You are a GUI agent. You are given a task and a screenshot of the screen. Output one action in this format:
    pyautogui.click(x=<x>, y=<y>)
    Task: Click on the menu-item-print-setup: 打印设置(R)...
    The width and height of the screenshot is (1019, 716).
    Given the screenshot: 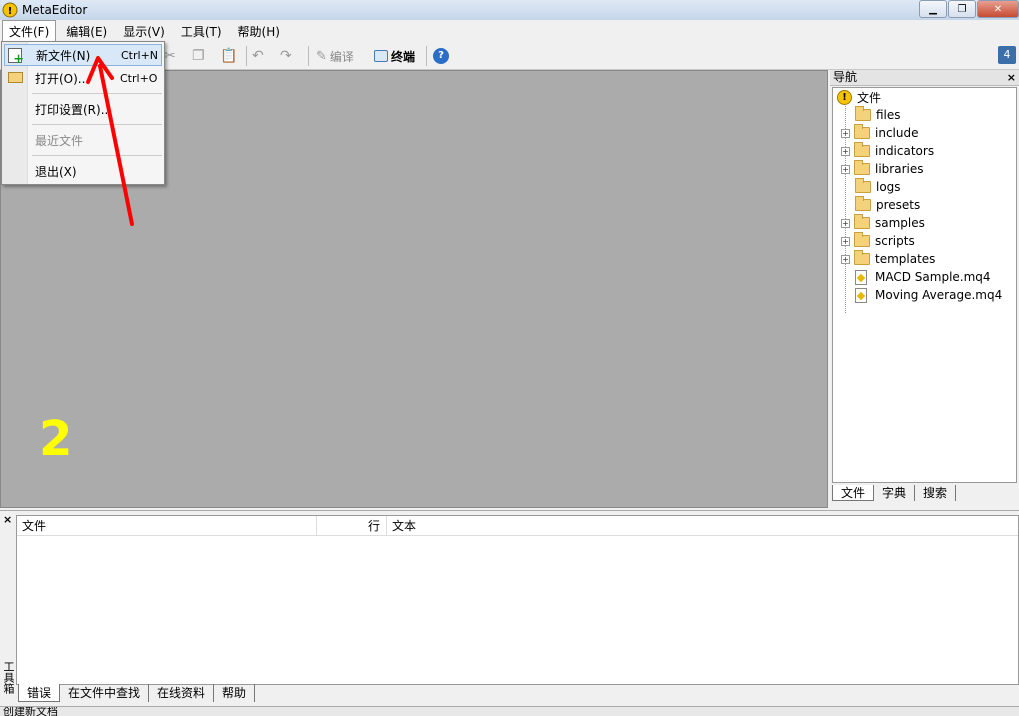 What is the action you would take?
    pyautogui.click(x=83, y=109)
    